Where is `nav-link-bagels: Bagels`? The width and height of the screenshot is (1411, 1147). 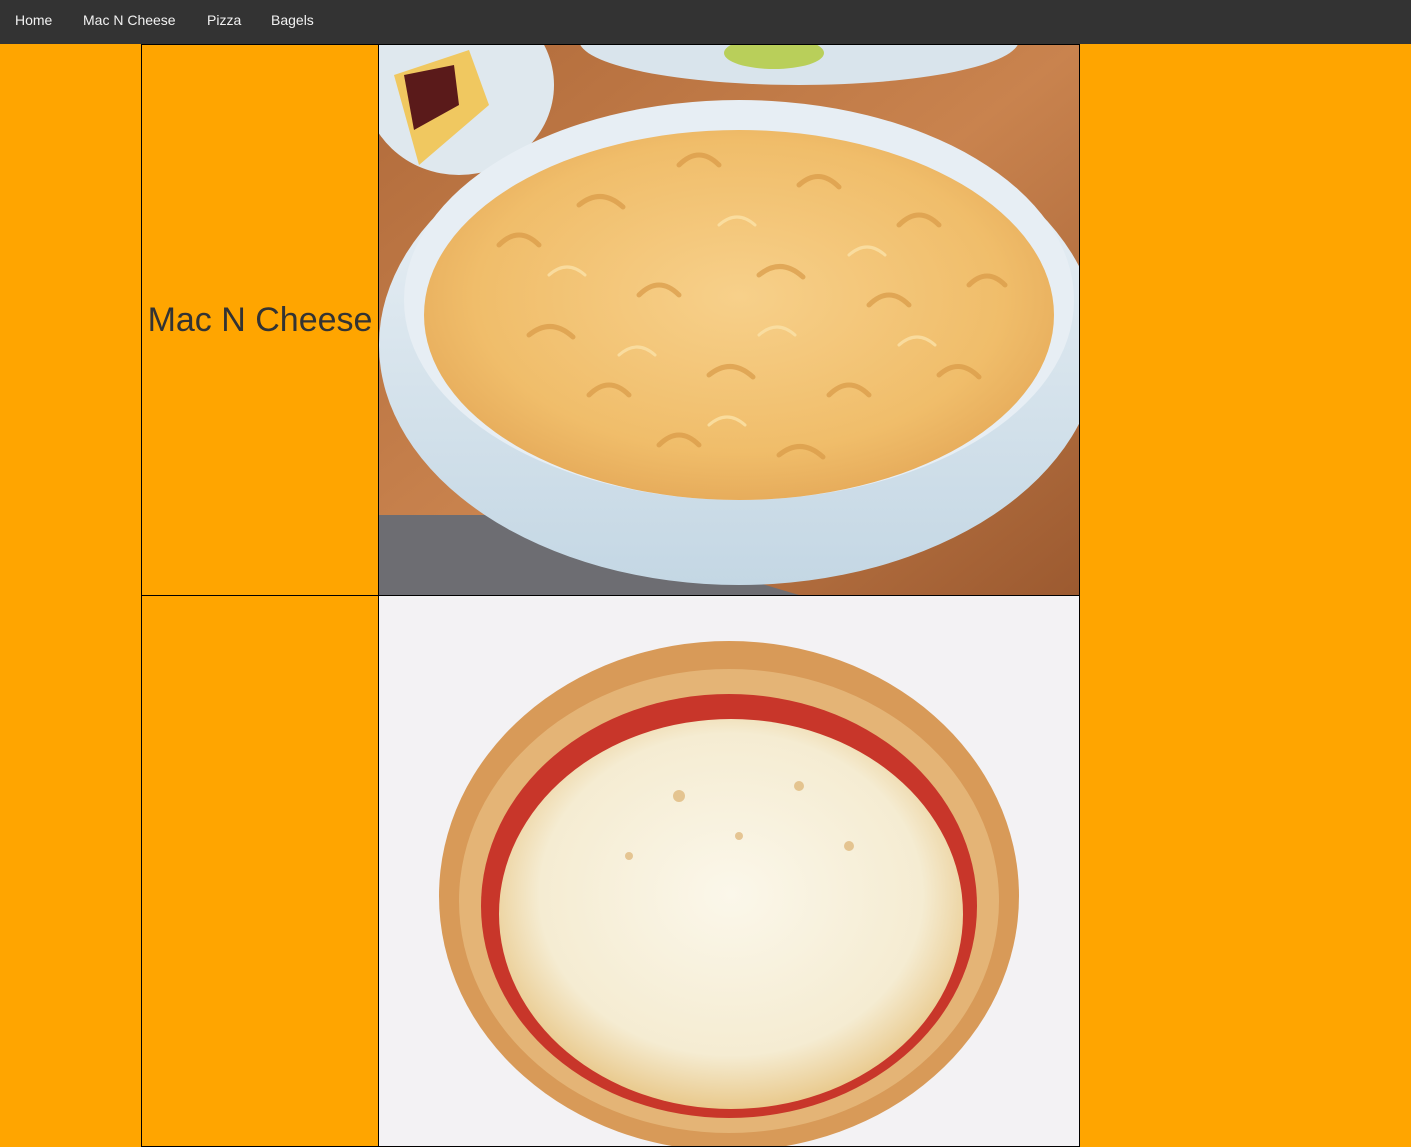 nav-link-bagels: Bagels is located at coordinates (292, 20).